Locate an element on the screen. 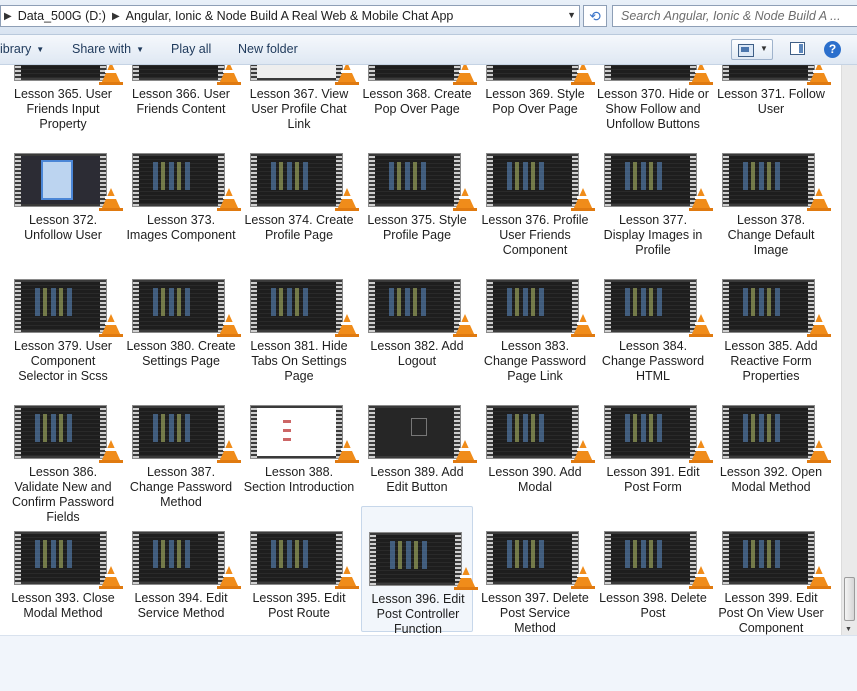 The width and height of the screenshot is (857, 691). file-item: Lesson 398. Delete Post is located at coordinates (655, 569).